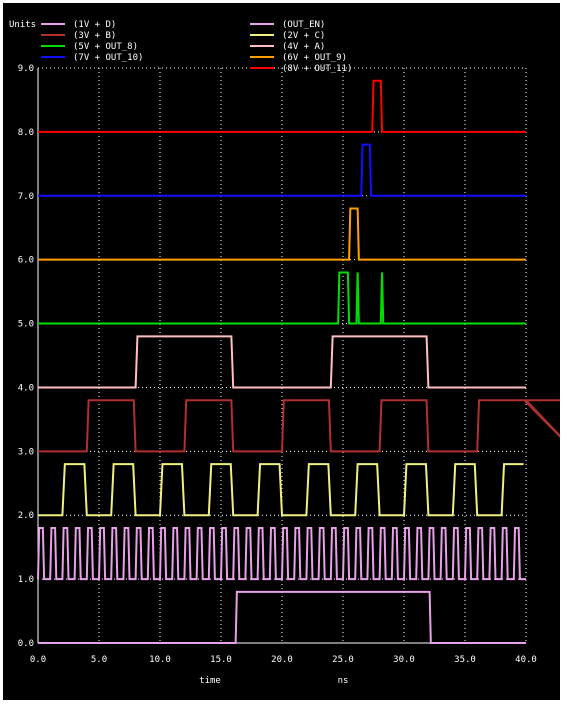 The image size is (565, 704). I want to click on y-tick-label: 7.0, so click(26, 197).